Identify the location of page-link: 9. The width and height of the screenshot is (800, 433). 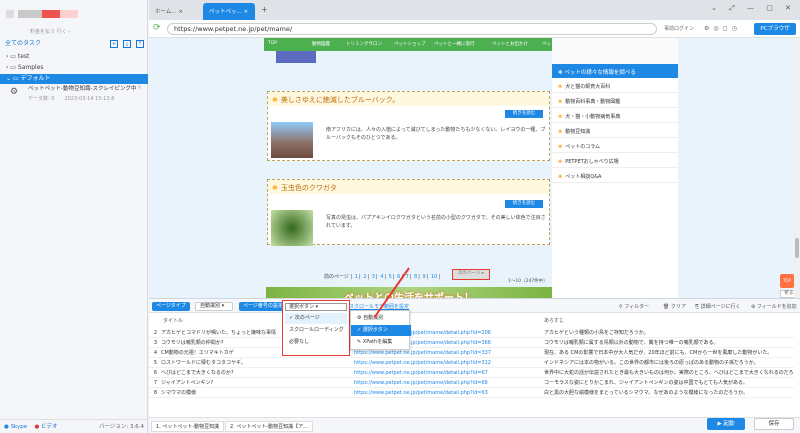
(424, 277).